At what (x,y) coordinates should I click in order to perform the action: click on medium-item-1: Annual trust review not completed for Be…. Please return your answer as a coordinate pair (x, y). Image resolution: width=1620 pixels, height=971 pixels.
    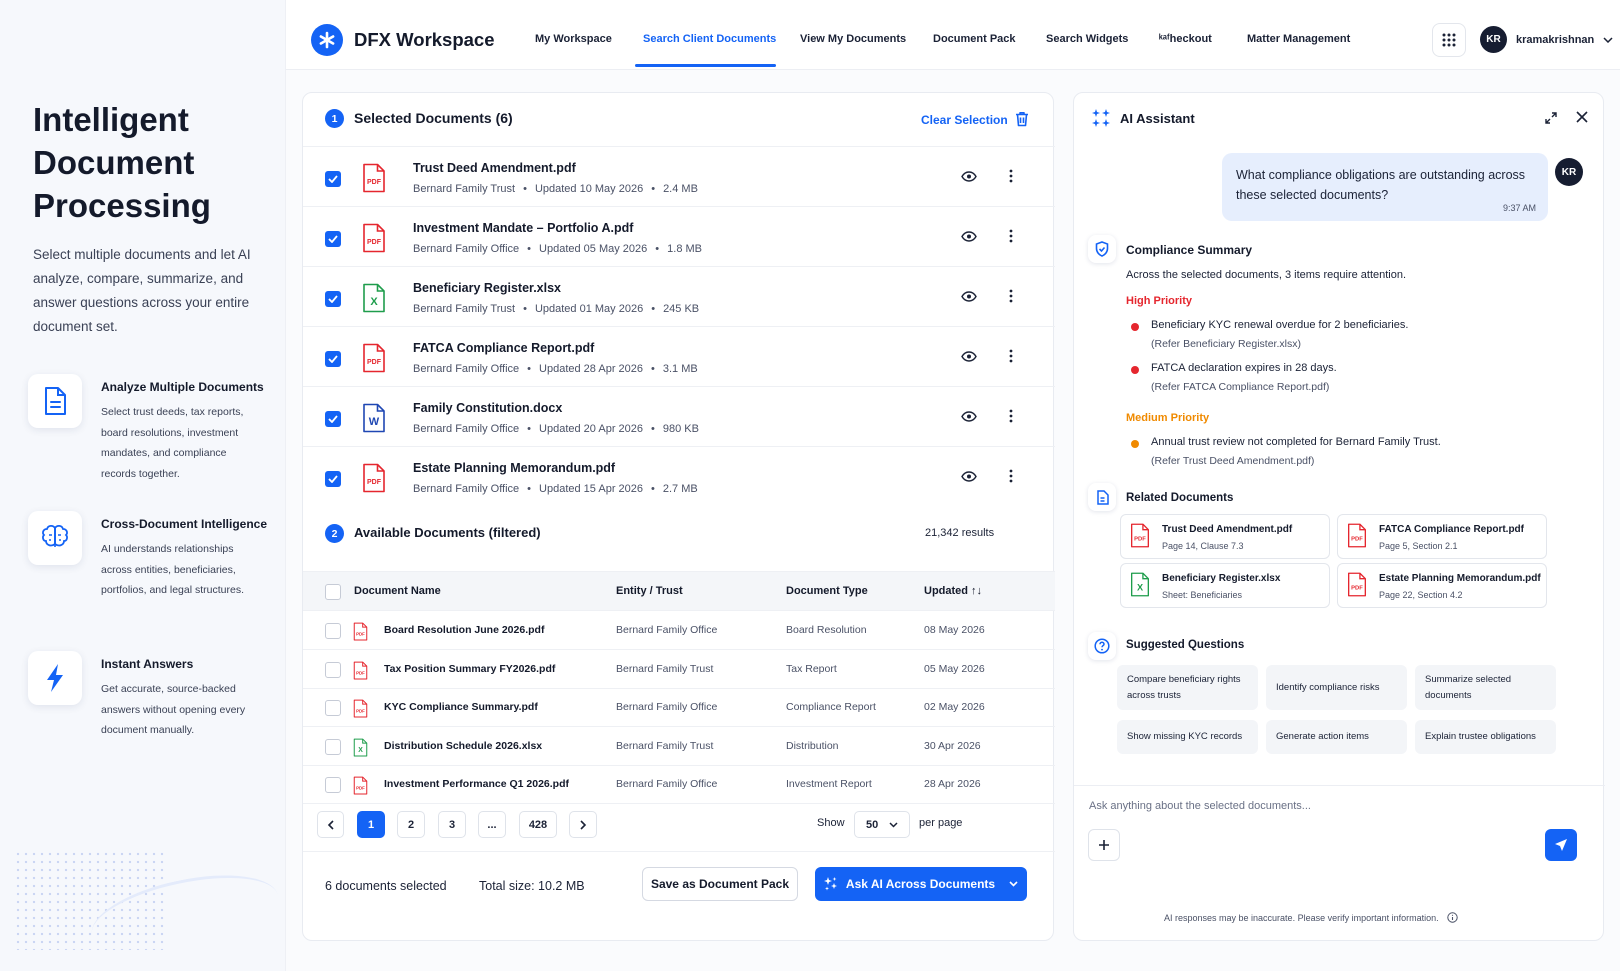
    Looking at the image, I should click on (1296, 442).